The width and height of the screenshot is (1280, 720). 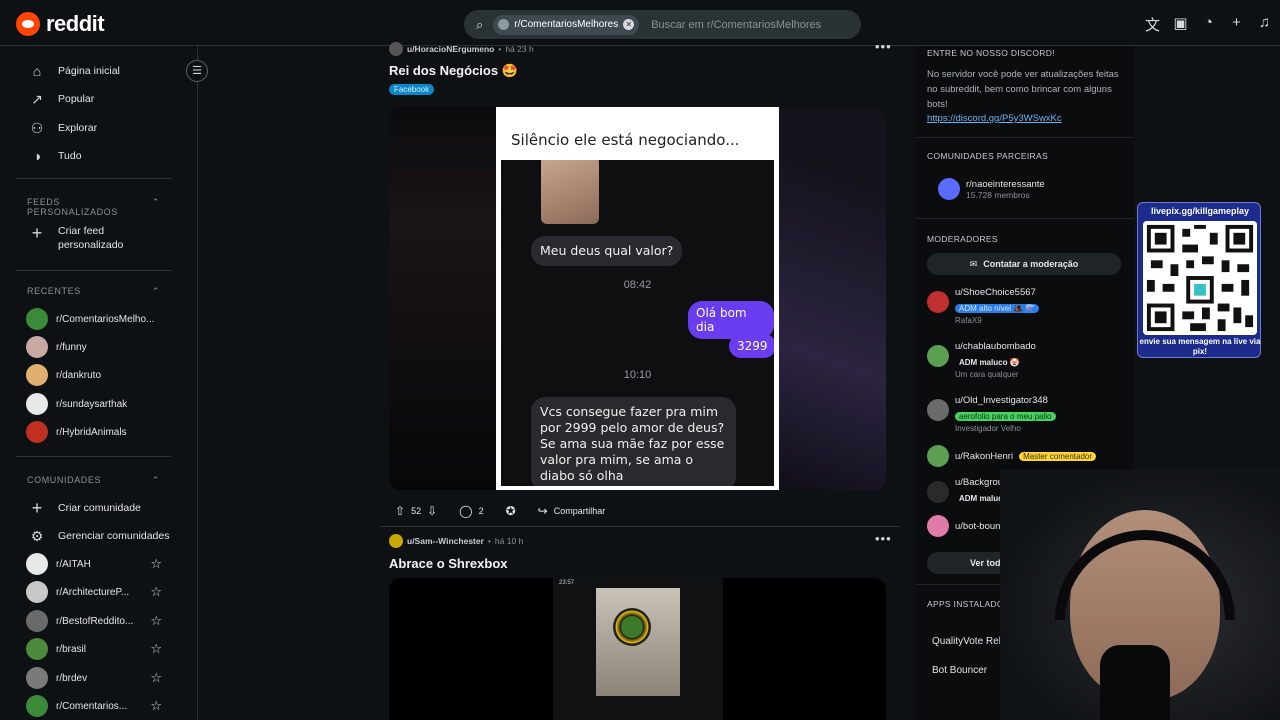 I want to click on share-button: ↪ Compartilhar, so click(x=572, y=511).